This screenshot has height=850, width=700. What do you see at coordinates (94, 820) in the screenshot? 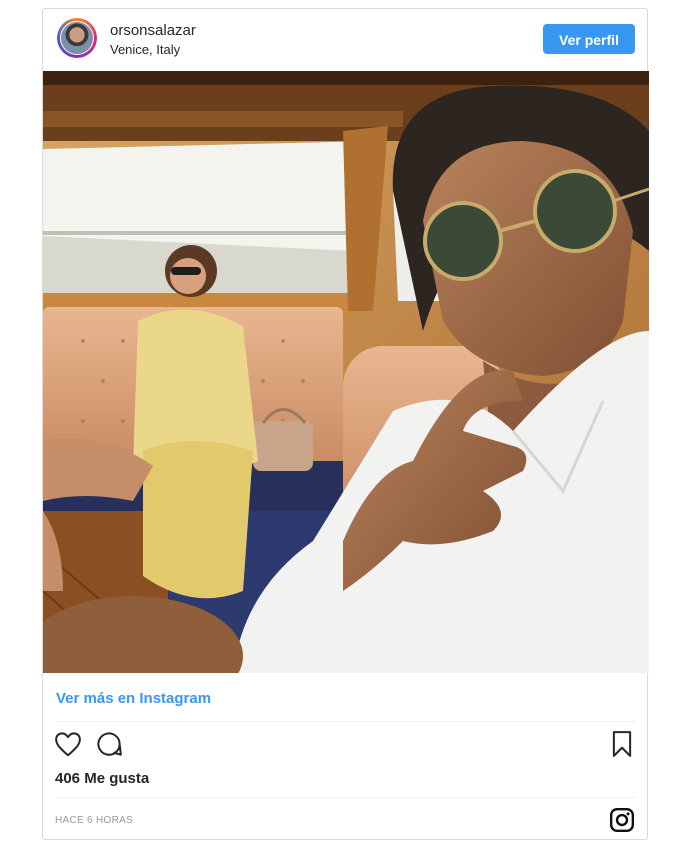
I see `post-timestamp: HACE 6 HORAS` at bounding box center [94, 820].